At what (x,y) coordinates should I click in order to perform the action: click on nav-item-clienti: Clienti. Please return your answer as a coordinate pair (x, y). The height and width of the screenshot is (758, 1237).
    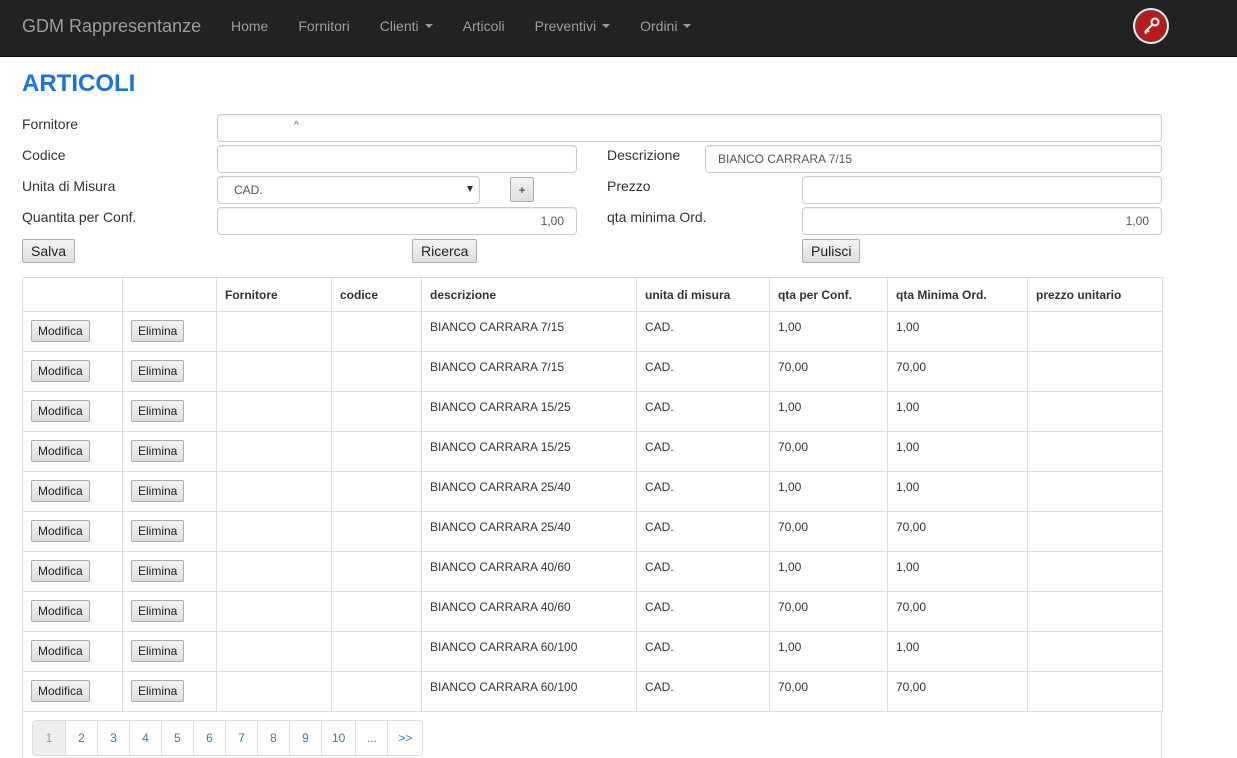
    Looking at the image, I should click on (406, 26).